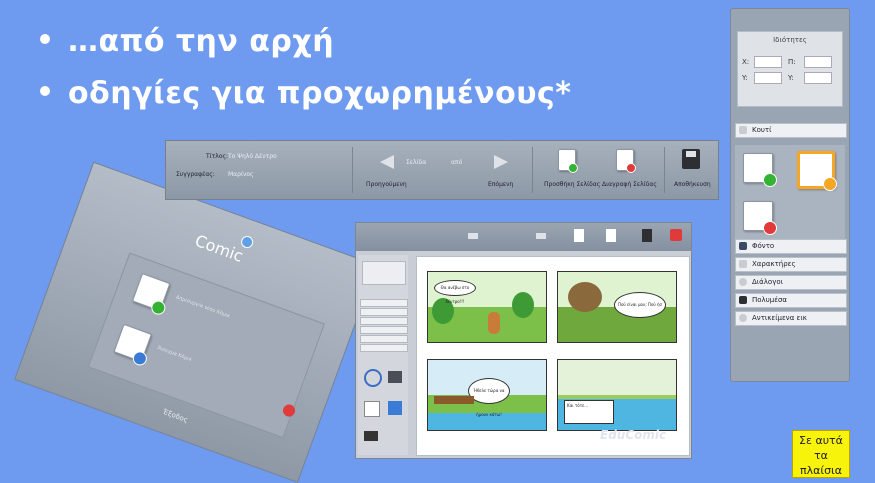 This screenshot has height=483, width=875. I want to click on speech-bubble: Θα ανέβω στο δέντρο!!!, so click(455, 292).